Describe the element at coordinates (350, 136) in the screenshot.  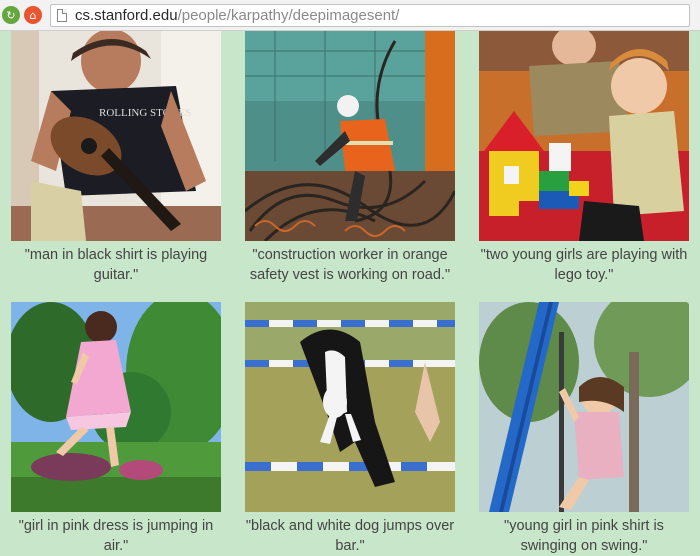
I see `image-construction-worker` at that location.